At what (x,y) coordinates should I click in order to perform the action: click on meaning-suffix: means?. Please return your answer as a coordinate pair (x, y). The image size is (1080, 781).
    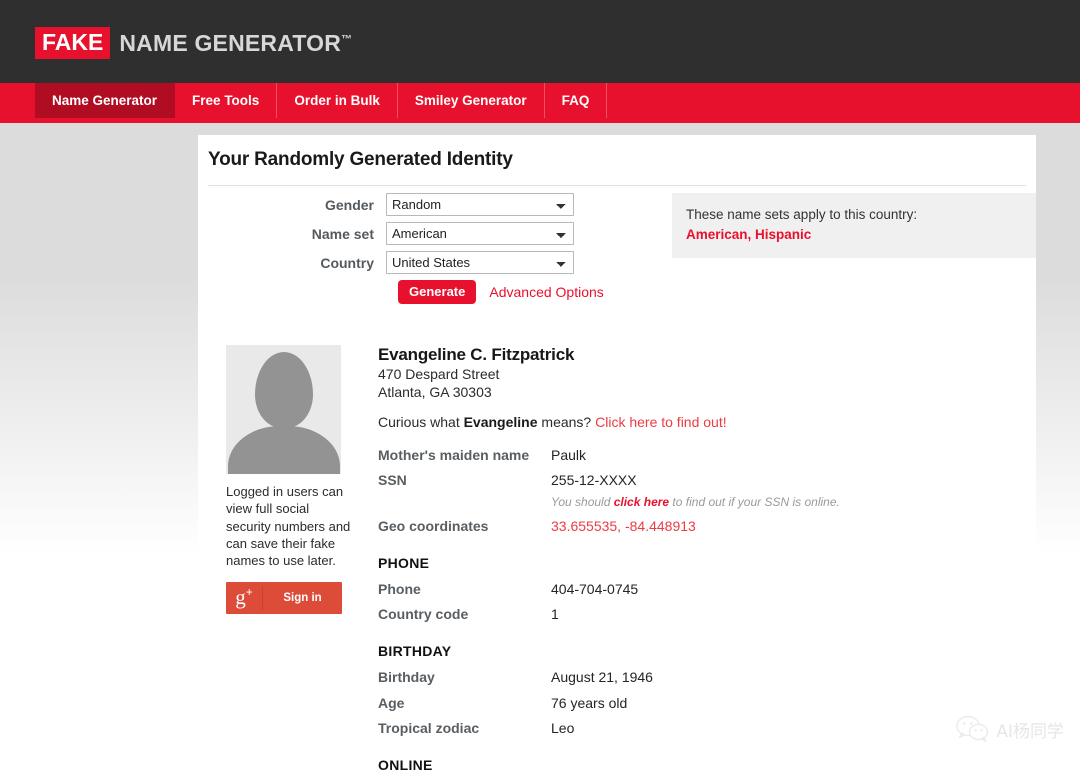
    Looking at the image, I should click on (567, 422).